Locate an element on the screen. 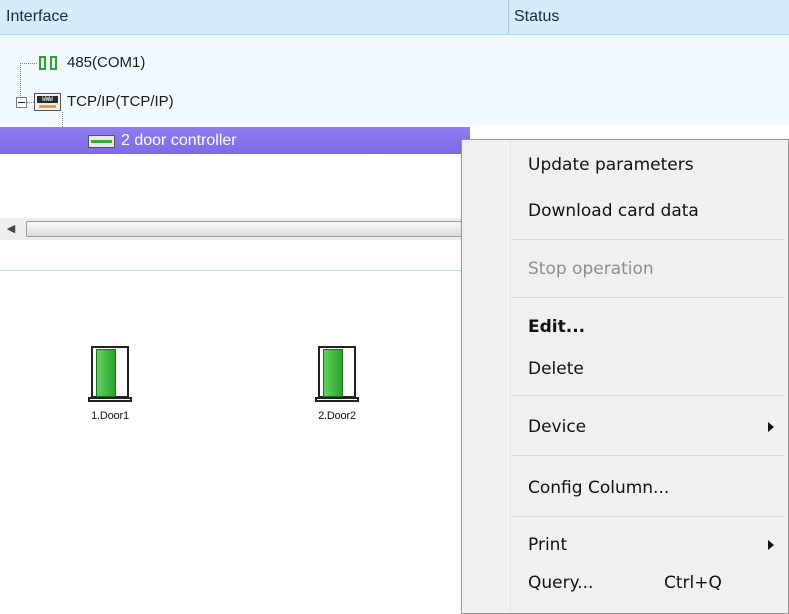 The height and width of the screenshot is (614, 789). menu-icon-gutter is located at coordinates (486, 376).